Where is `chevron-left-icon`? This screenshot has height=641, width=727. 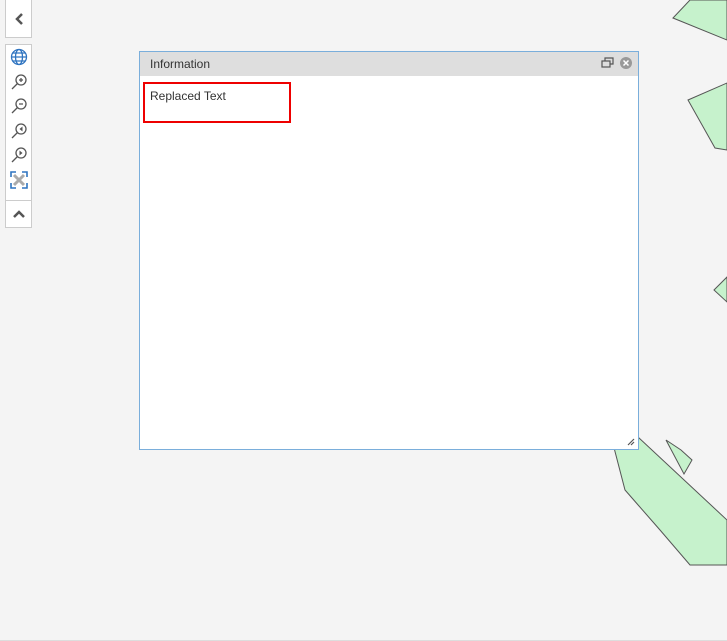 chevron-left-icon is located at coordinates (18, 18).